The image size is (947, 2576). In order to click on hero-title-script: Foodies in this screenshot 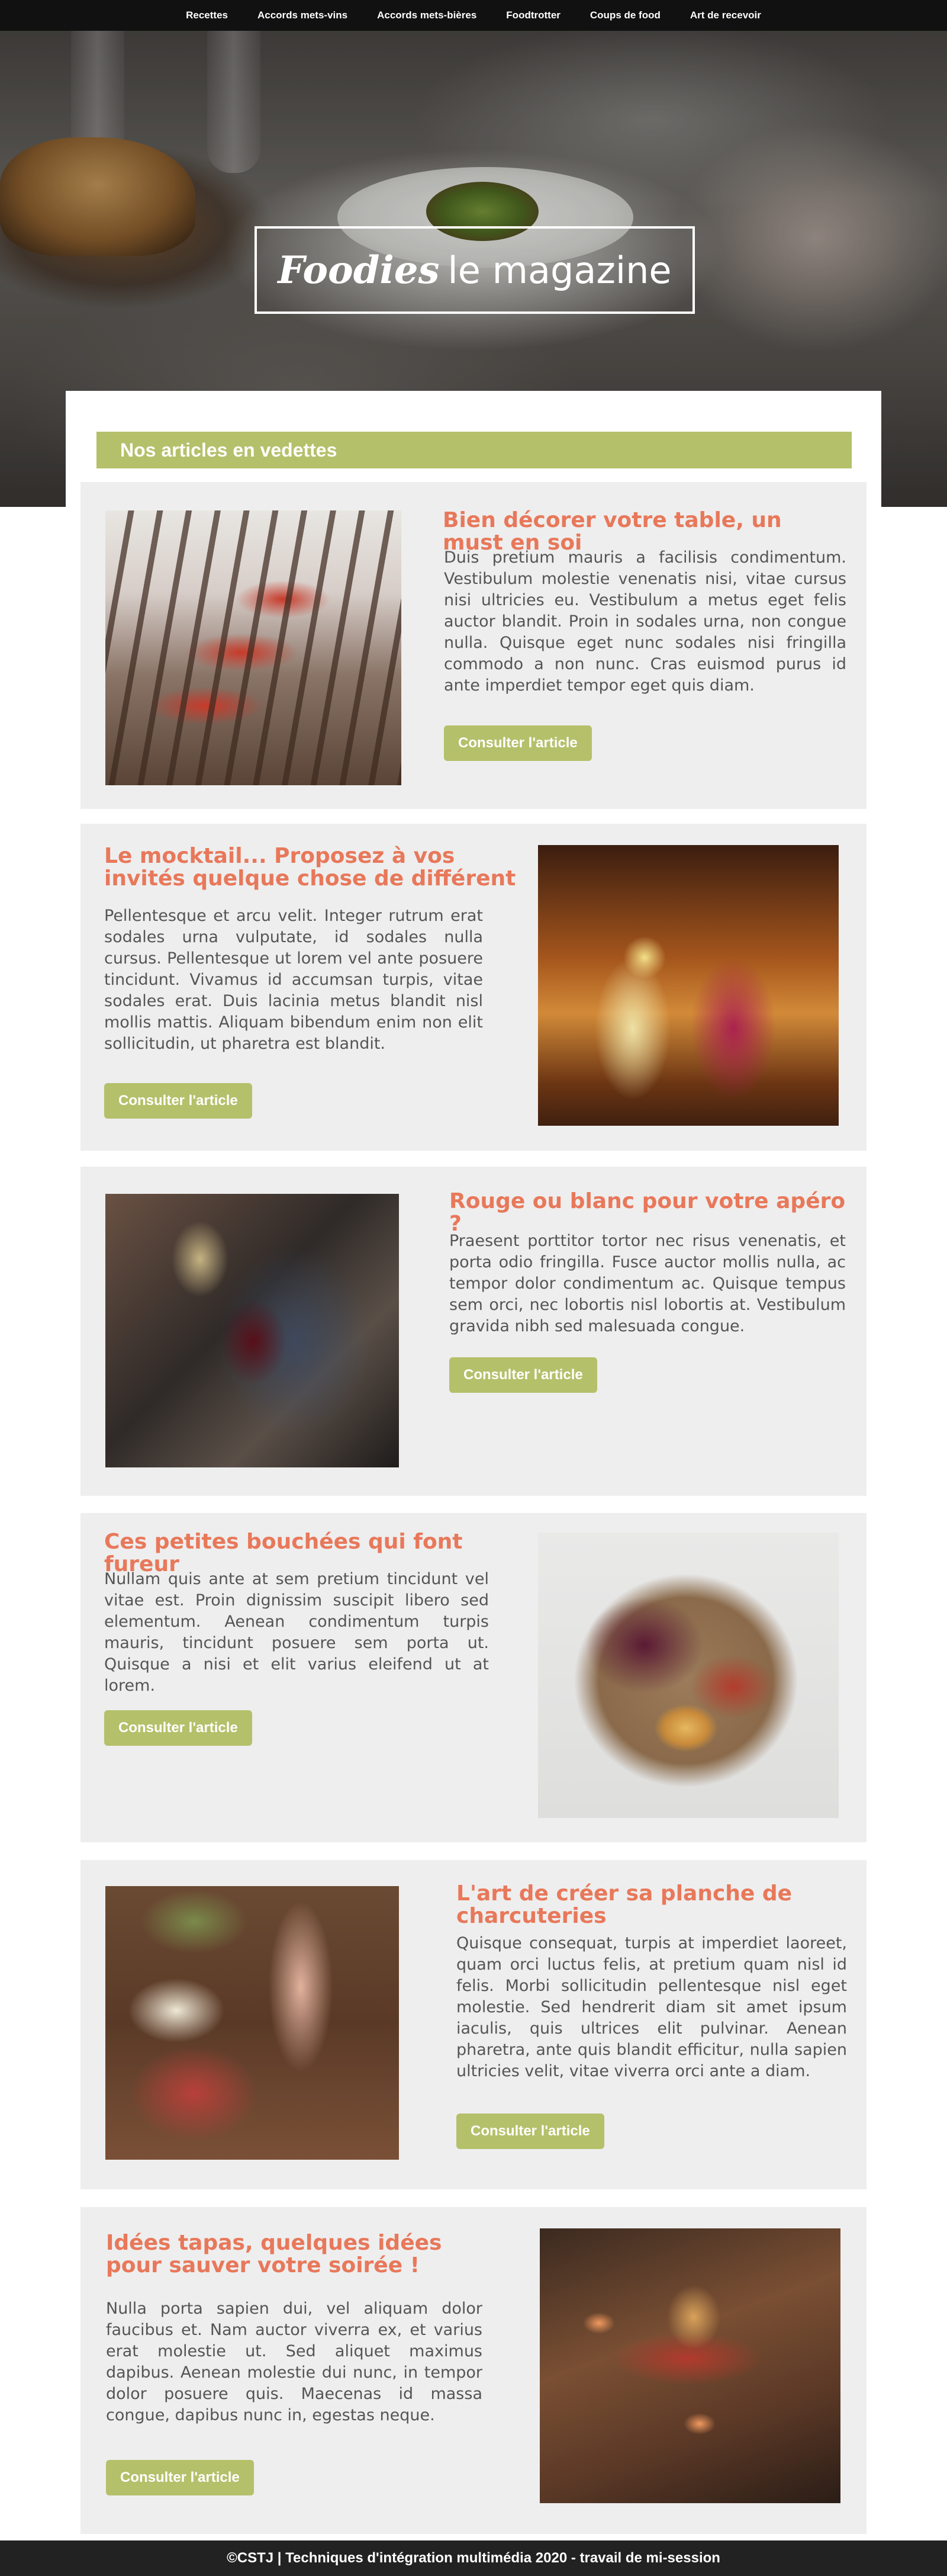, I will do `click(359, 270)`.